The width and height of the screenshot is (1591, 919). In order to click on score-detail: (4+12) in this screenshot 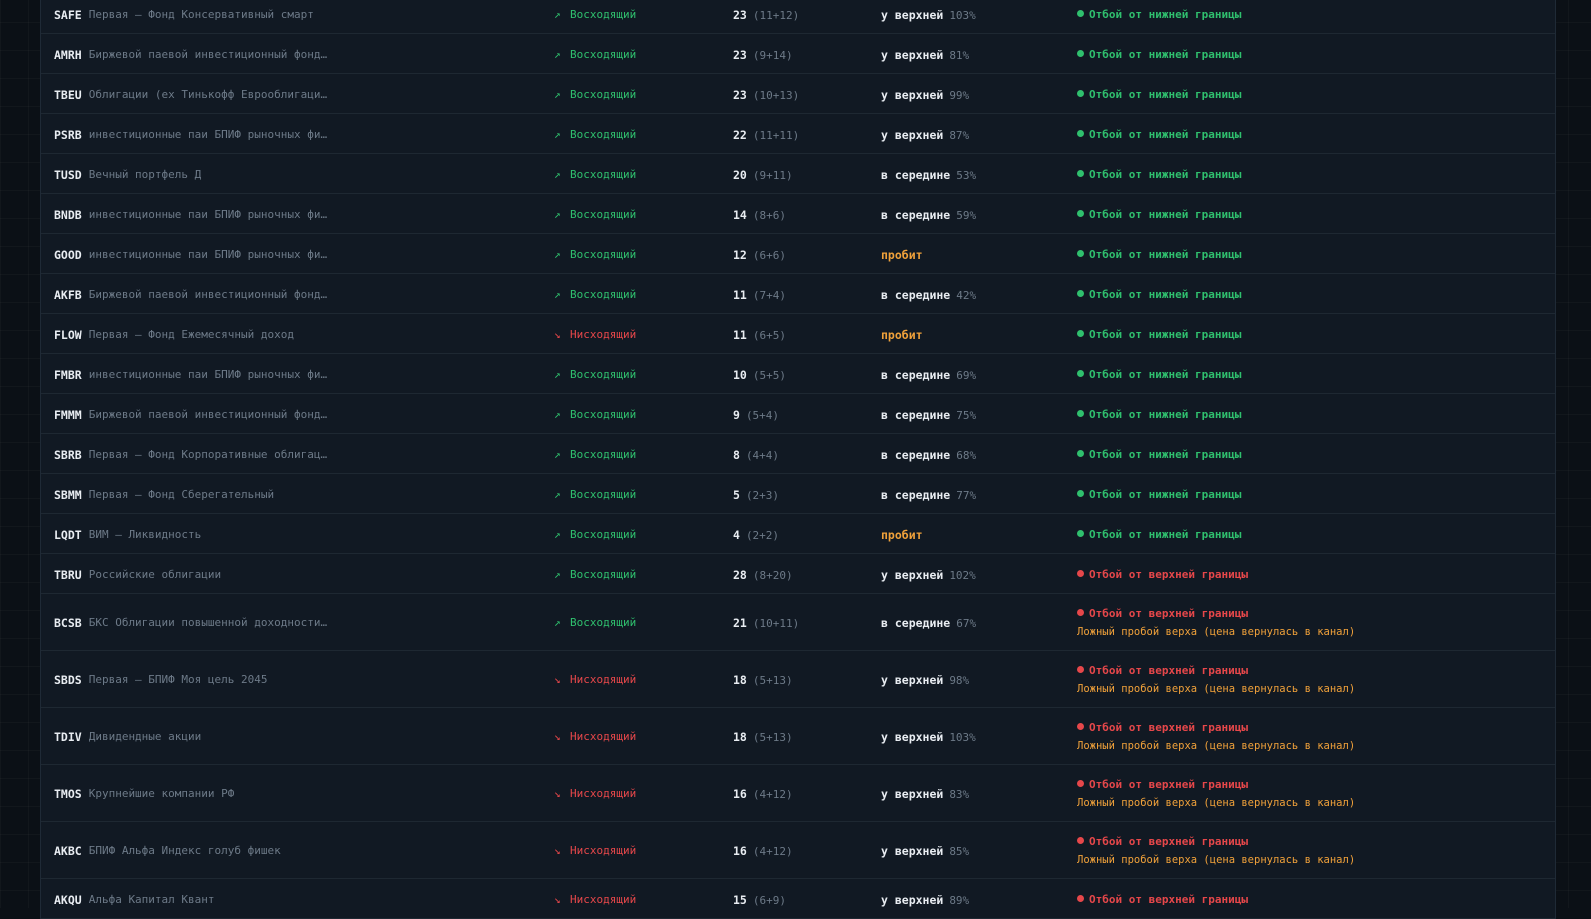, I will do `click(772, 794)`.